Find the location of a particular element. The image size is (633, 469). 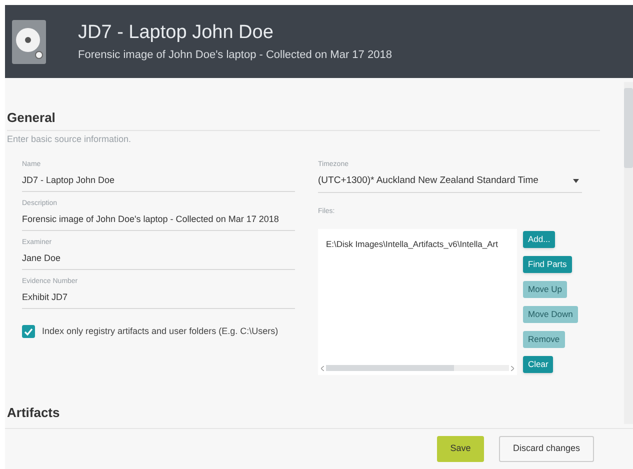

checkmark-icon is located at coordinates (28, 332).